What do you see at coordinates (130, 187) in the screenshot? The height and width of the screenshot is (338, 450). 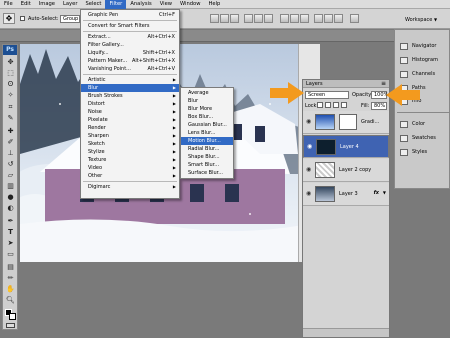 I see `menu-item-digimarc: Digimarc ▶` at bounding box center [130, 187].